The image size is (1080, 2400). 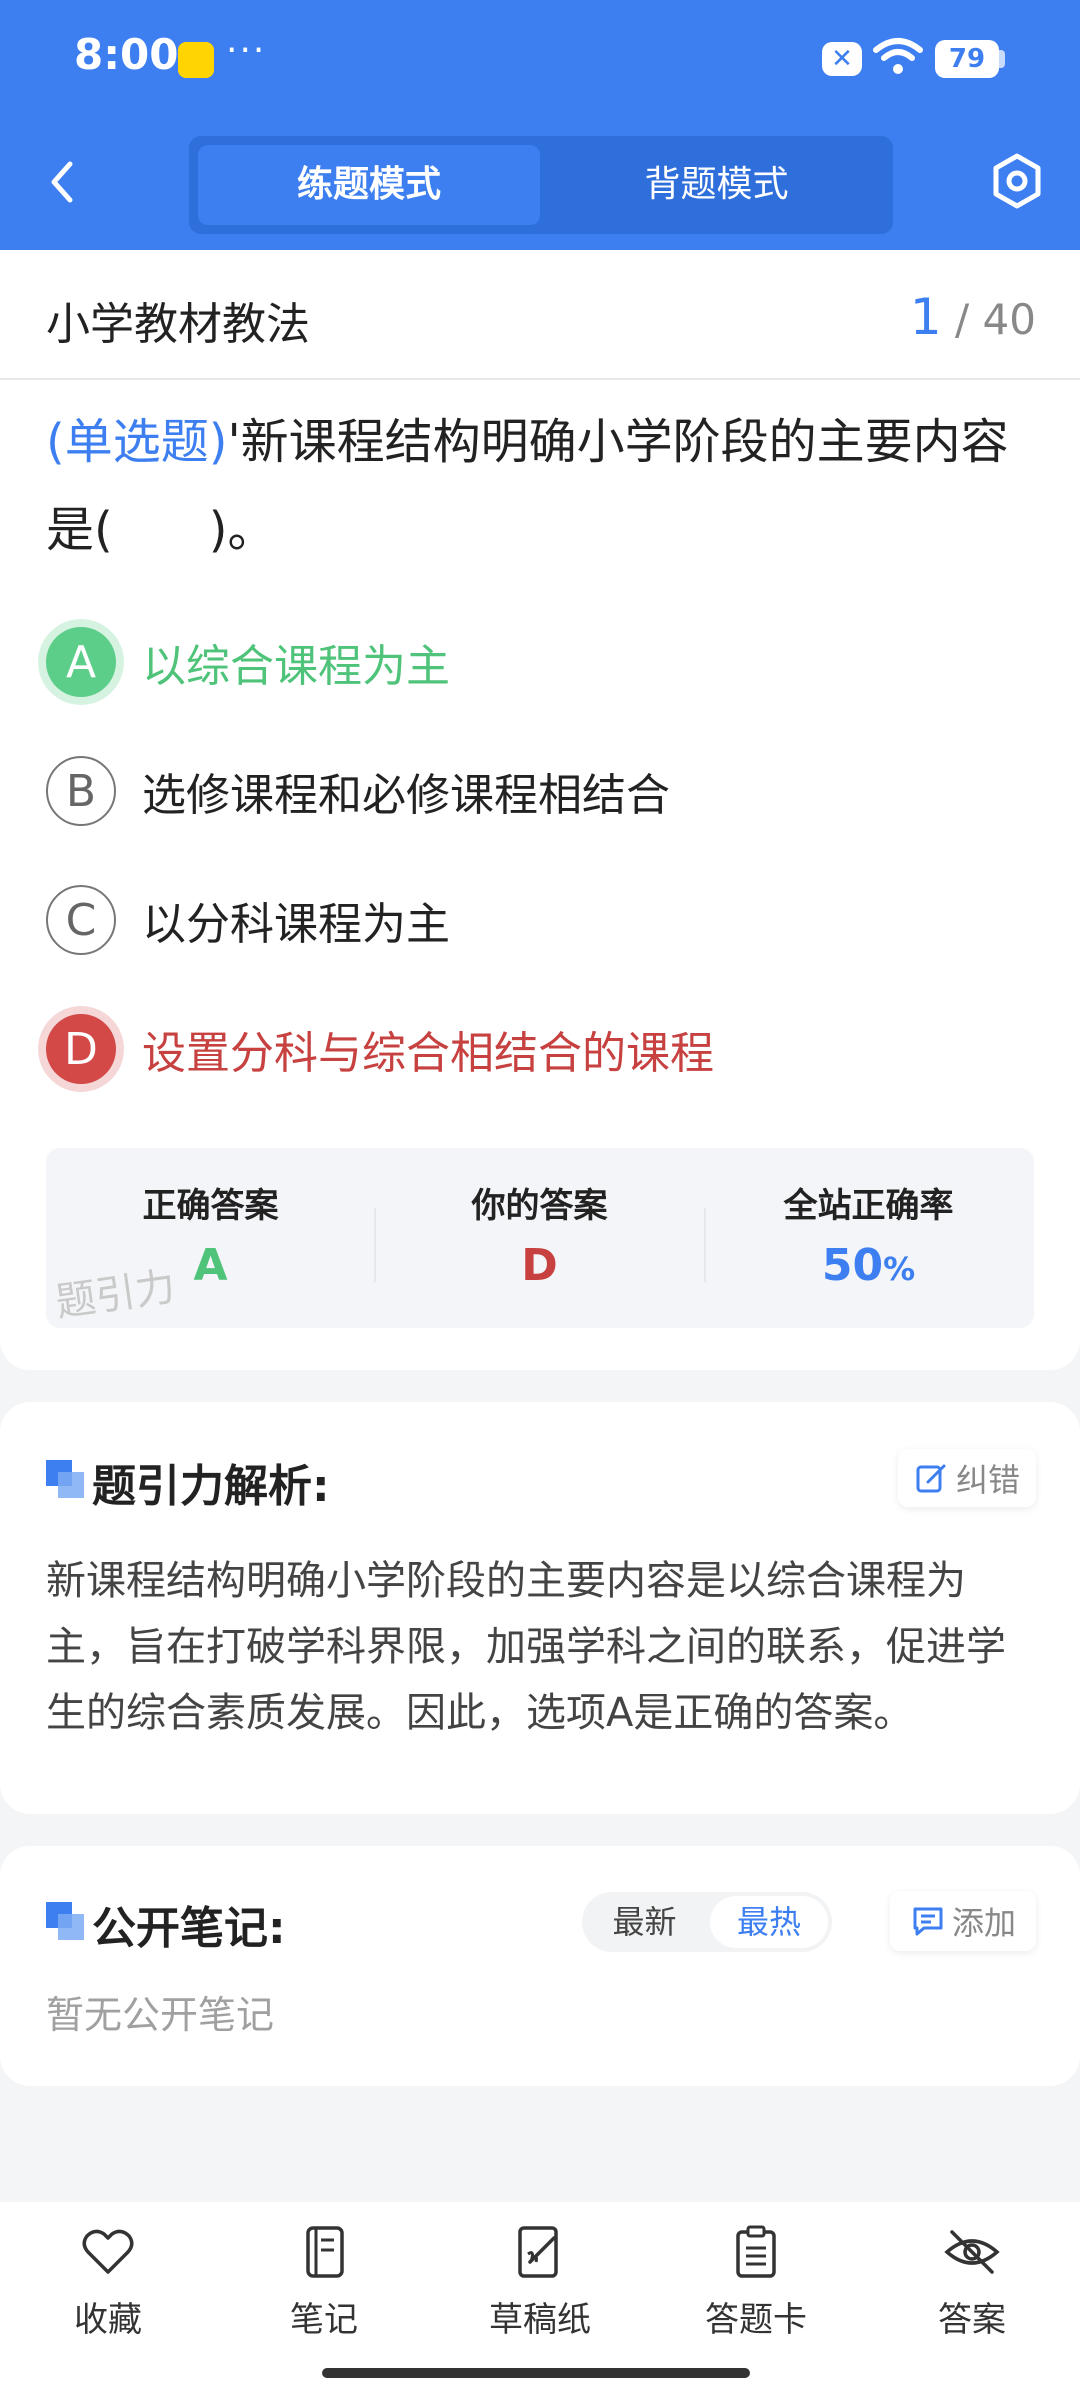 What do you see at coordinates (756, 2292) in the screenshot?
I see `nav-answer-sheet: 答题卡` at bounding box center [756, 2292].